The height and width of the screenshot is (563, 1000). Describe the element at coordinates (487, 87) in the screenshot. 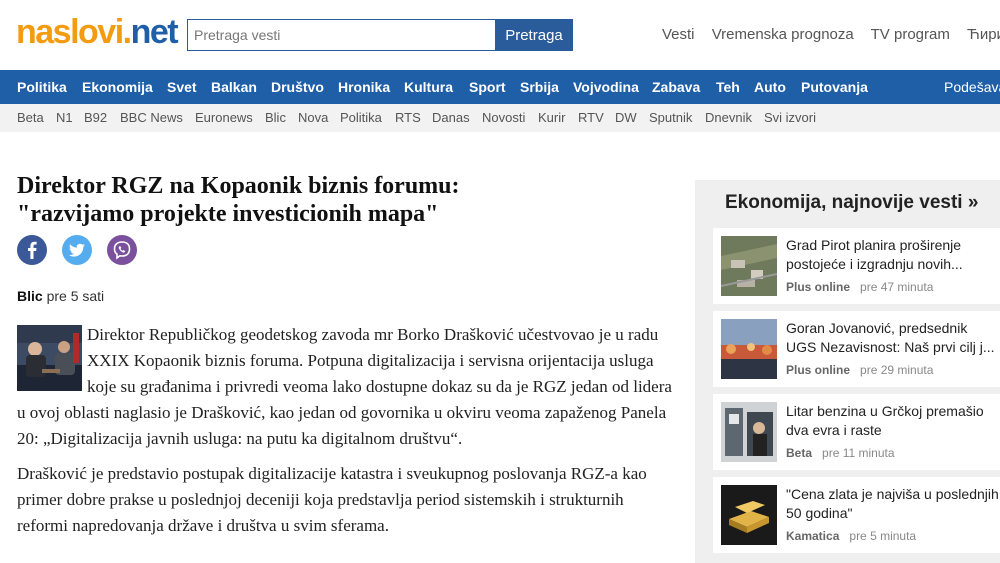

I see `nav-item-sport: Sport` at that location.